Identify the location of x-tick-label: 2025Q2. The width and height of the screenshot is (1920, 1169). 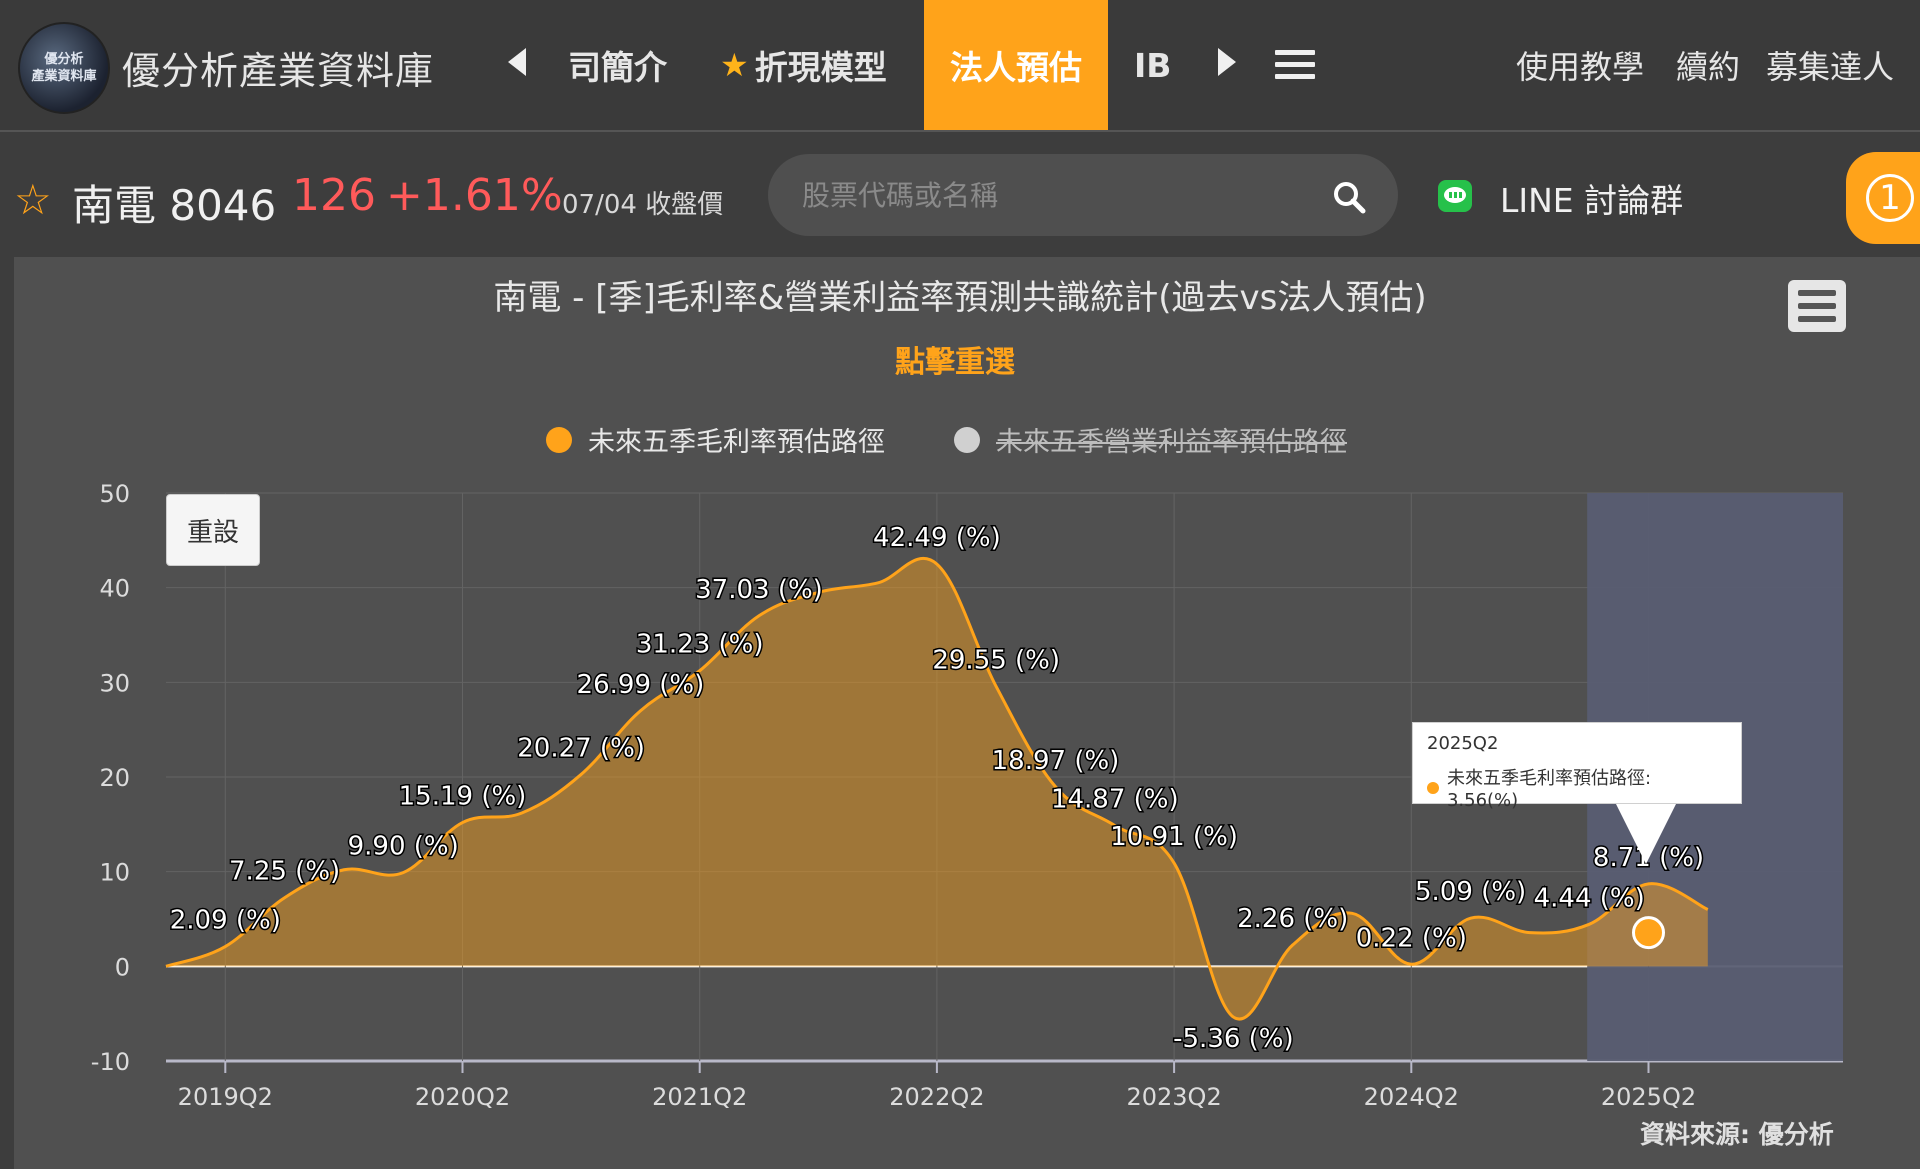
(1648, 1097).